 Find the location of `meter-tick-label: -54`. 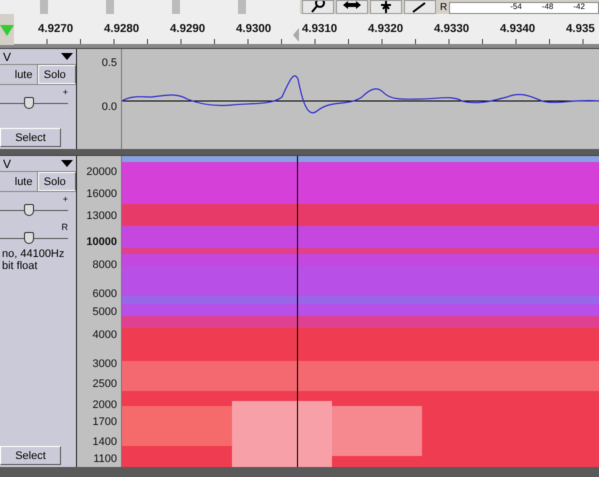

meter-tick-label: -54 is located at coordinates (516, 8).